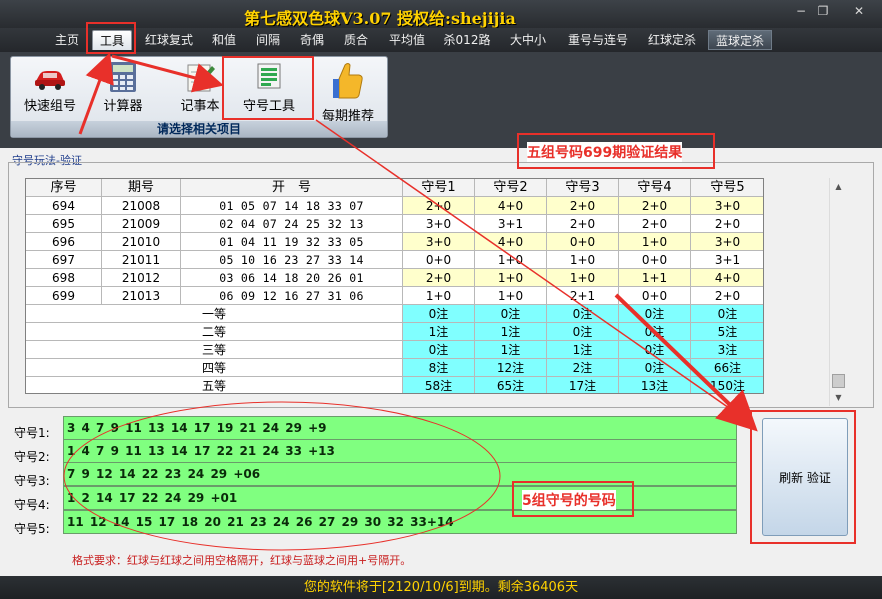 The height and width of the screenshot is (599, 882). Describe the element at coordinates (655, 278) in the screenshot. I see `guard-result-cell: 1+1` at that location.